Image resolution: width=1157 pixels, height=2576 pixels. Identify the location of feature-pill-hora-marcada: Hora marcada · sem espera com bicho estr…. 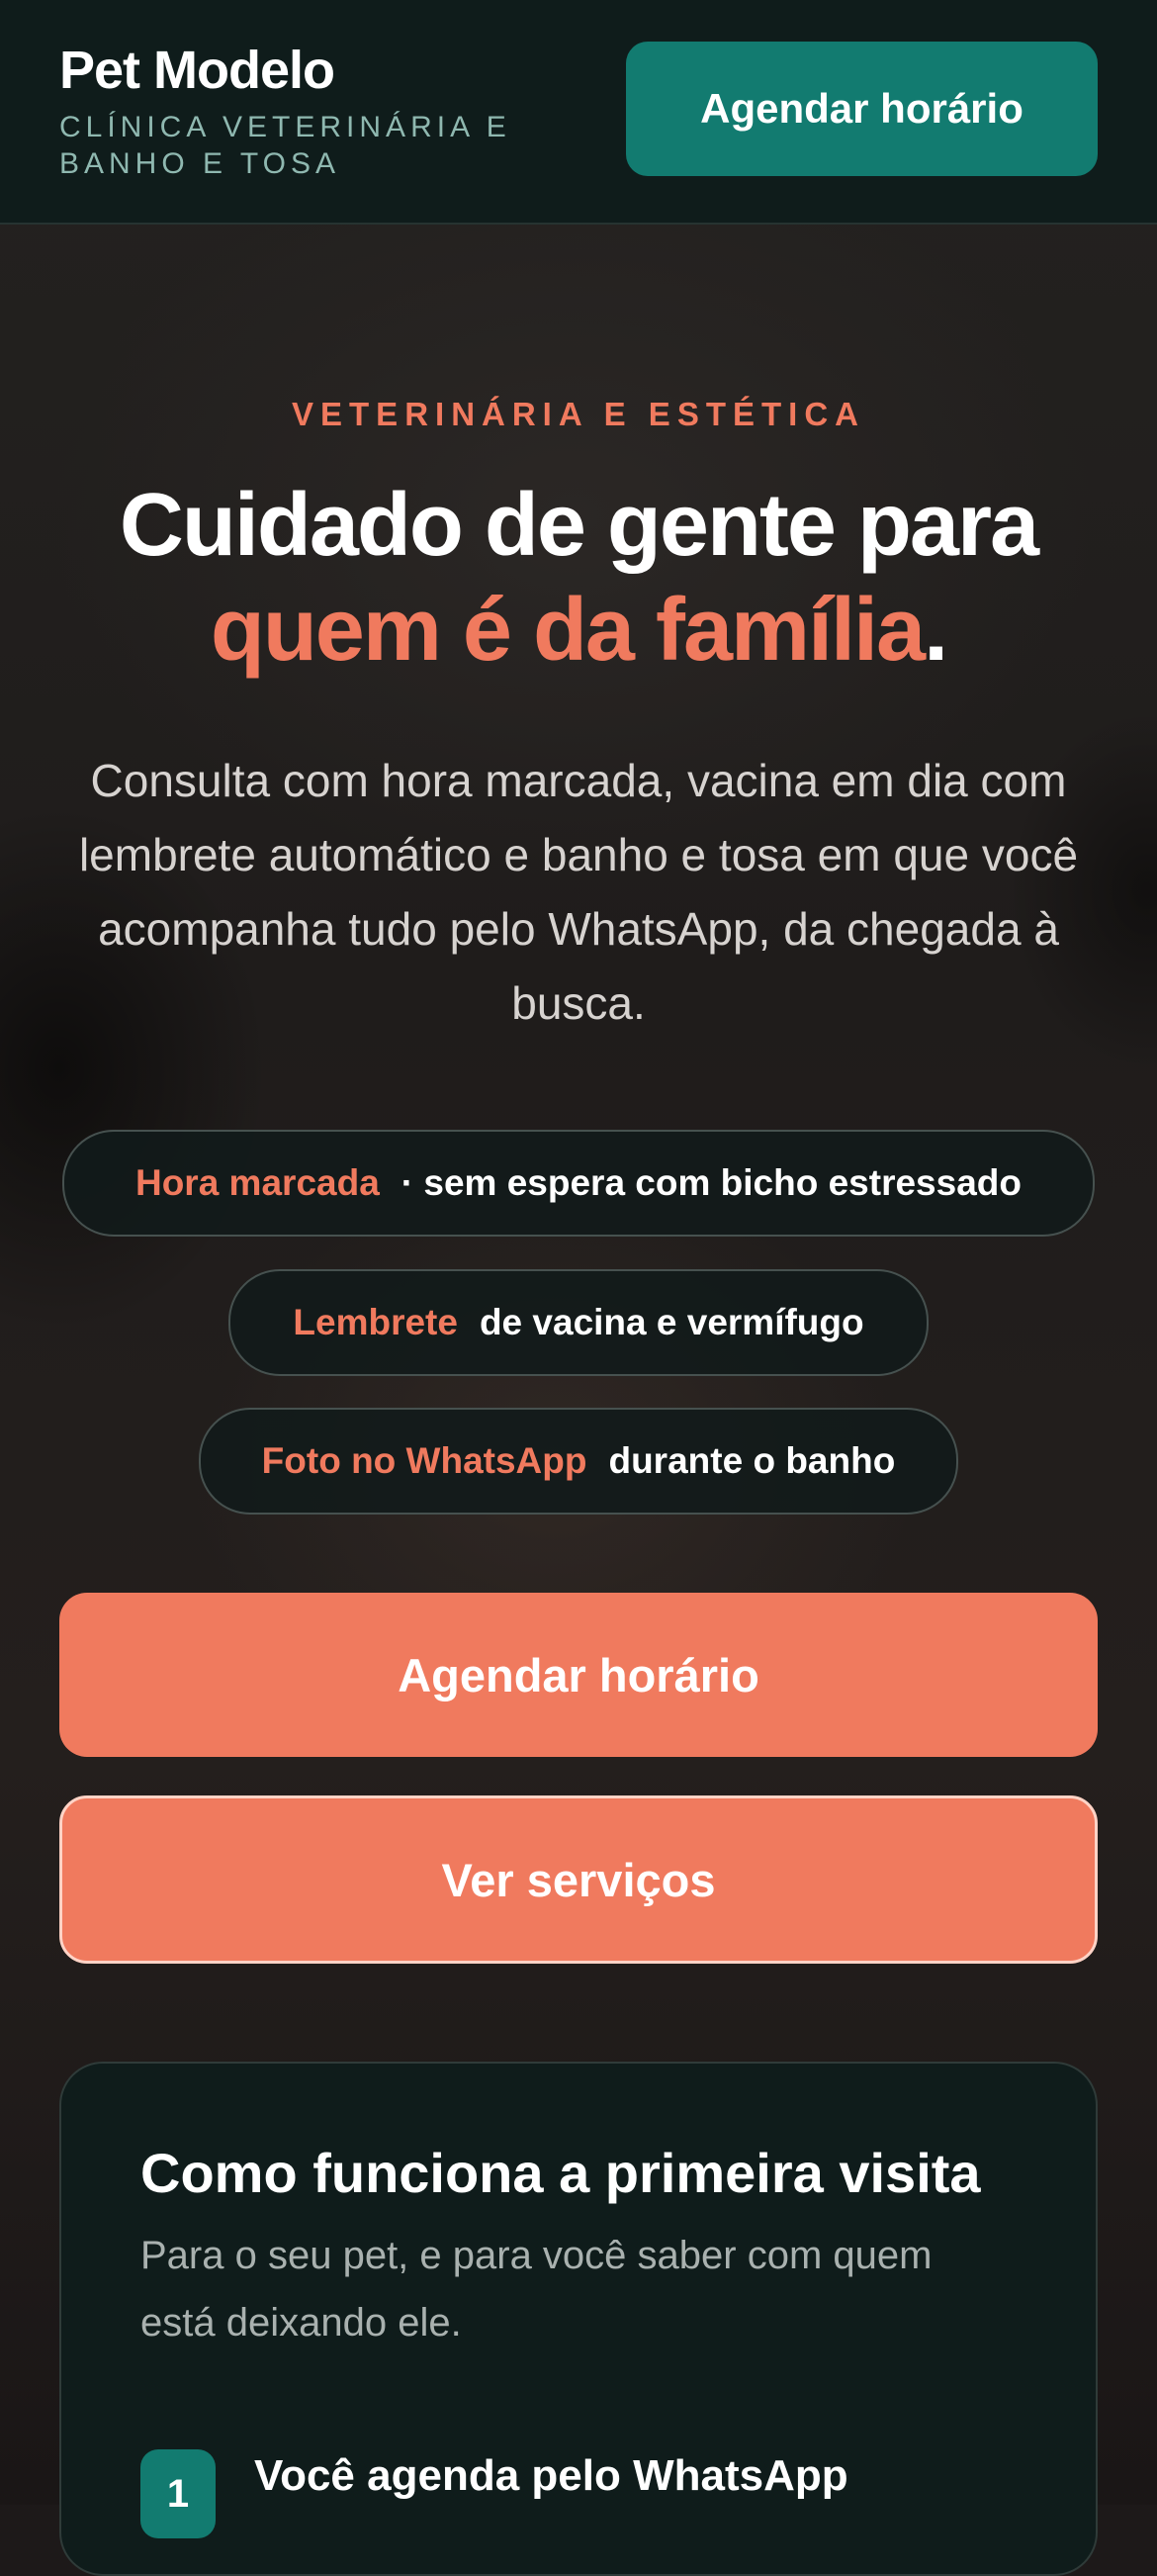
(578, 1184).